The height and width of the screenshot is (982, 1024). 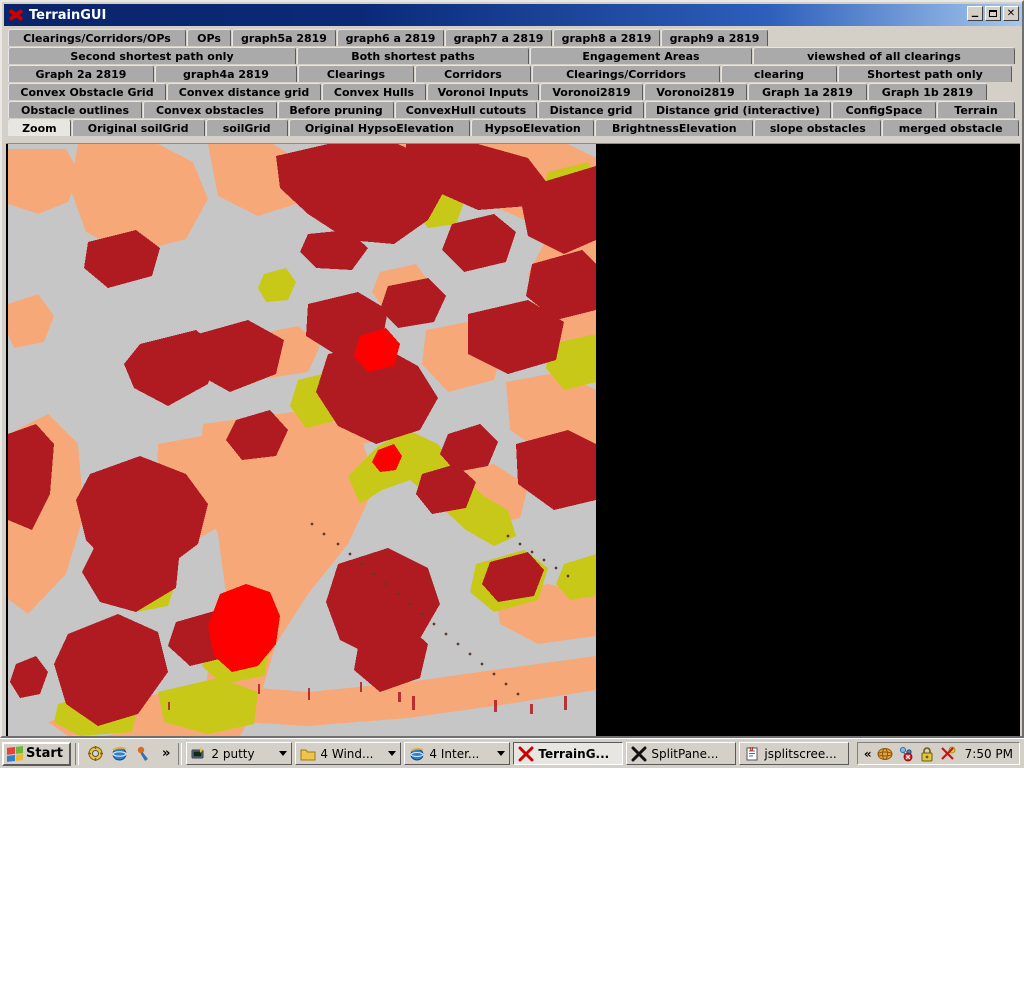 I want to click on system-tray: « 7:50 PM, so click(x=938, y=753).